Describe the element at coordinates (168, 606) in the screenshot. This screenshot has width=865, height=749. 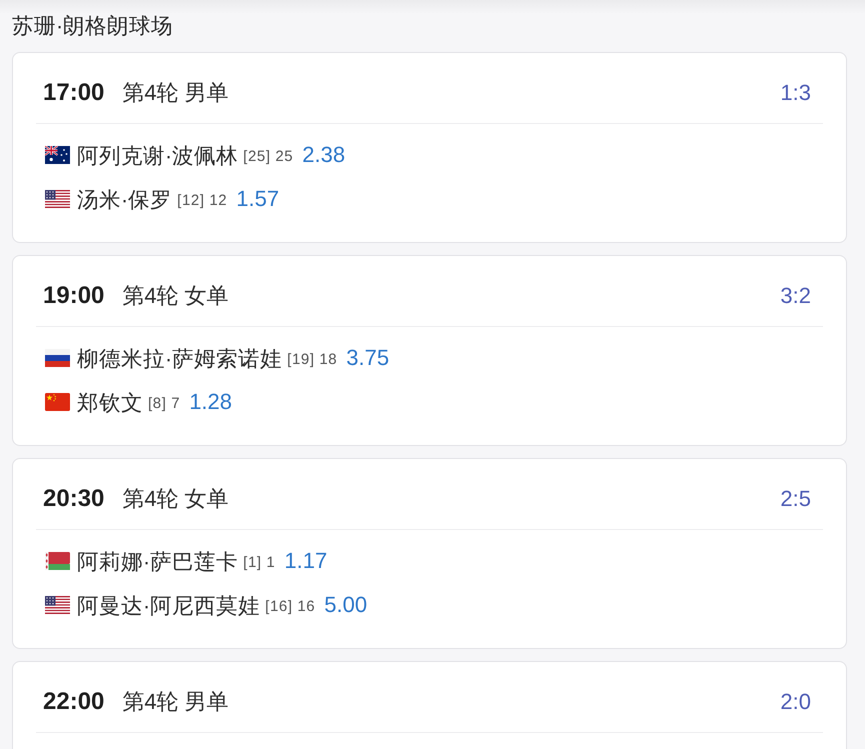
I see `player-name: 阿曼达·阿尼西莫娃` at that location.